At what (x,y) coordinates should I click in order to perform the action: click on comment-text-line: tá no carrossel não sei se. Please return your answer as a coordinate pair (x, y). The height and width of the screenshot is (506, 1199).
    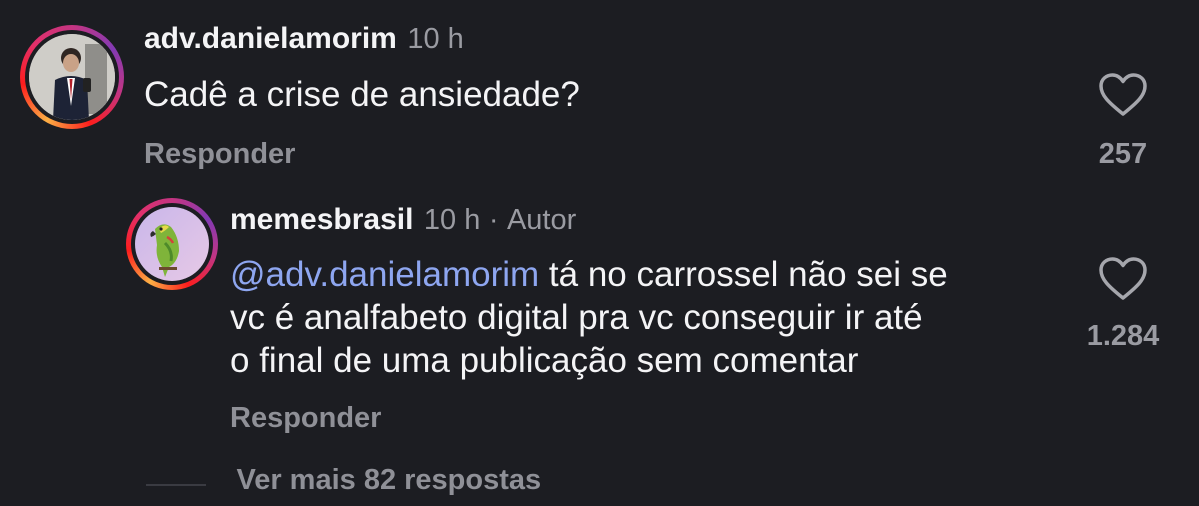
    Looking at the image, I should click on (743, 274).